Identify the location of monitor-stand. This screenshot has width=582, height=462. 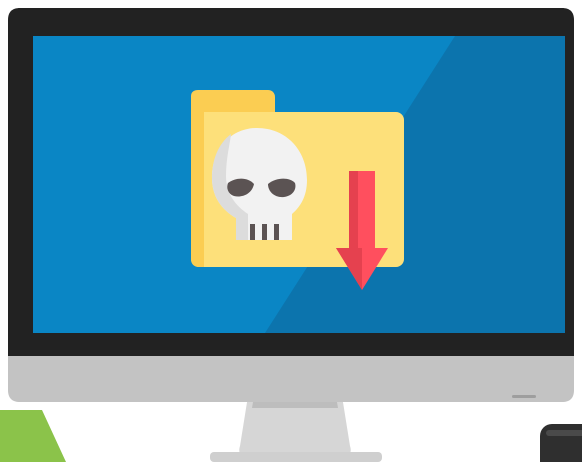
(296, 429).